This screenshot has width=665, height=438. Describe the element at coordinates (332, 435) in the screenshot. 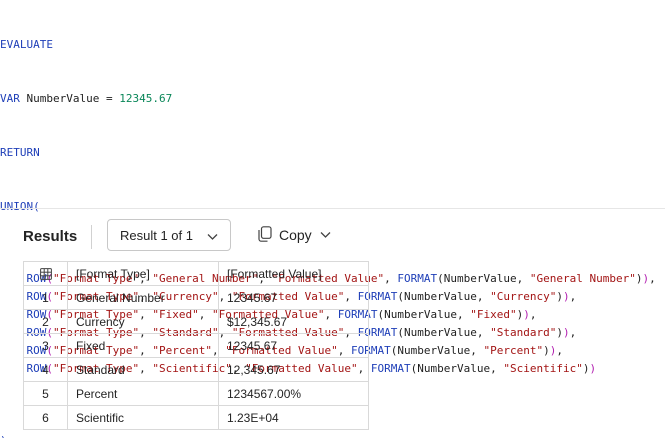

I see `code-line-close: )` at that location.